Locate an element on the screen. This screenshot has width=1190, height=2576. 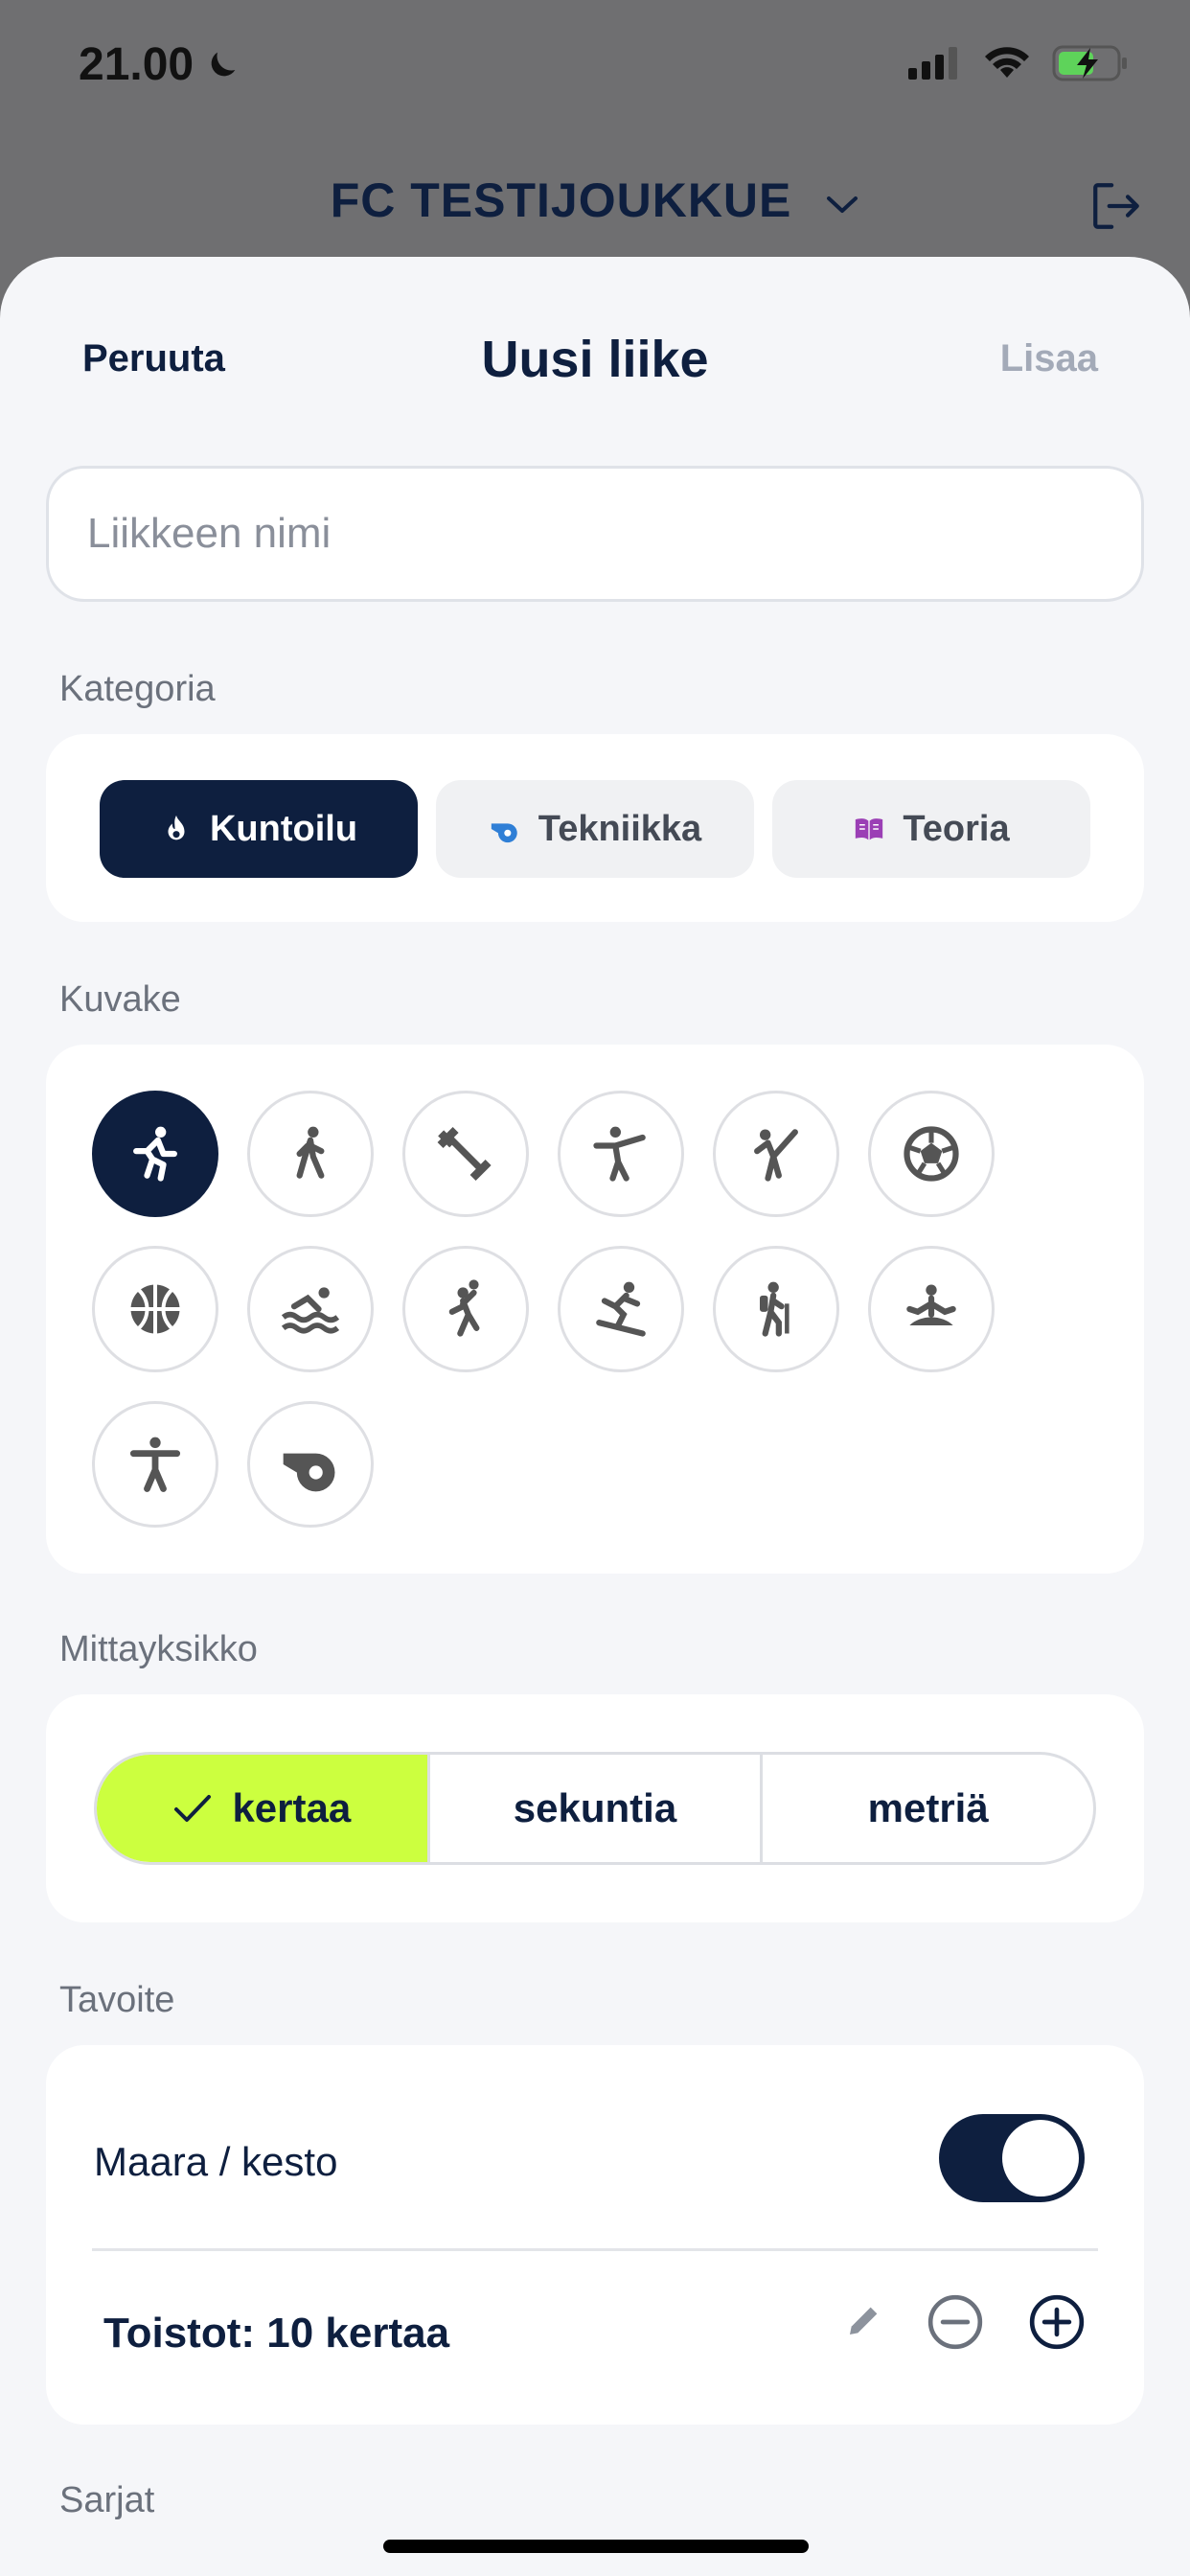
team-selector: FC TESTIJOUKKUE is located at coordinates (595, 200).